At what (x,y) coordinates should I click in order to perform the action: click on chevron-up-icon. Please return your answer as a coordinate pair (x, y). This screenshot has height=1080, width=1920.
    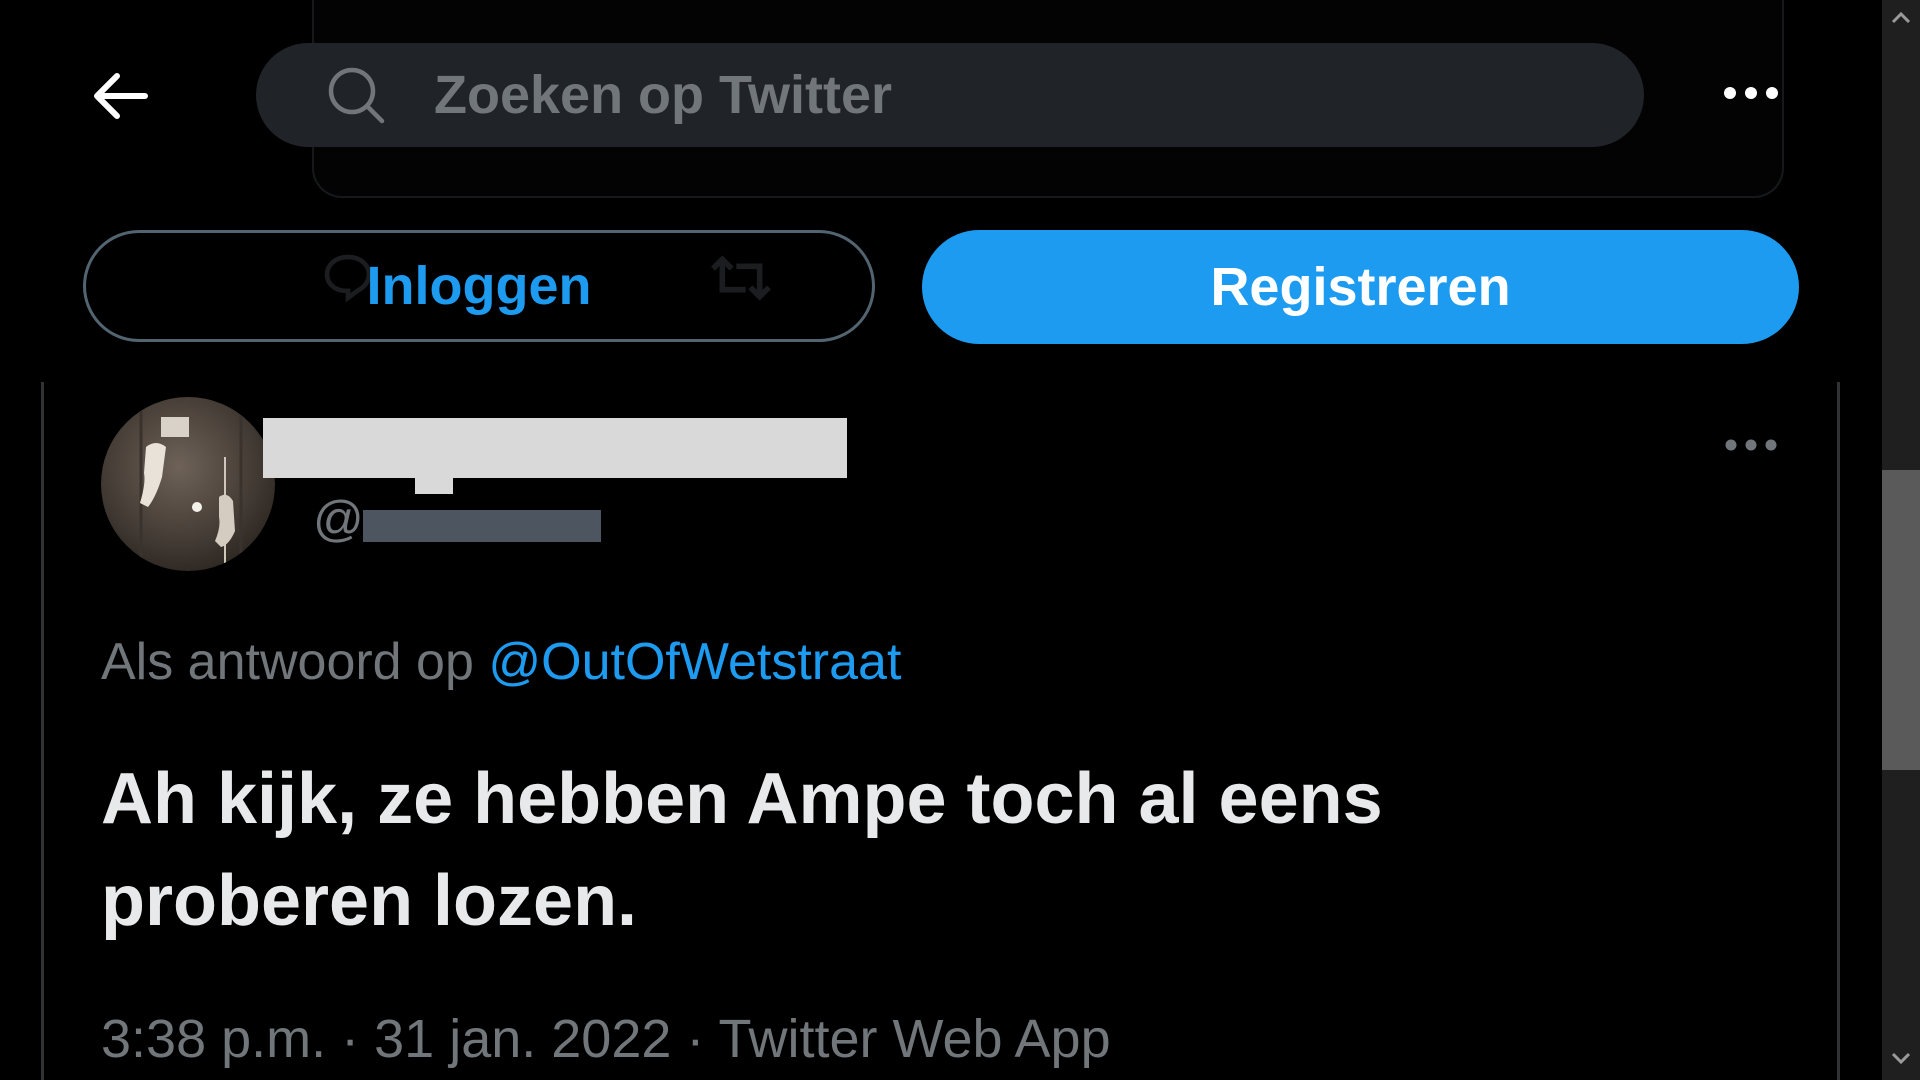
    Looking at the image, I should click on (1901, 19).